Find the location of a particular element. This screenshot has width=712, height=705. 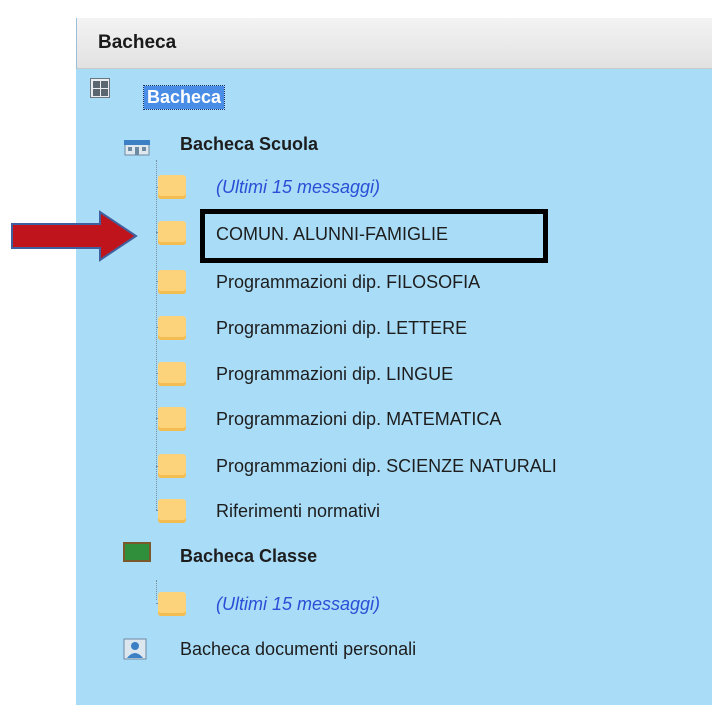

tree-node-label: Bacheca Scuola is located at coordinates (249, 144).